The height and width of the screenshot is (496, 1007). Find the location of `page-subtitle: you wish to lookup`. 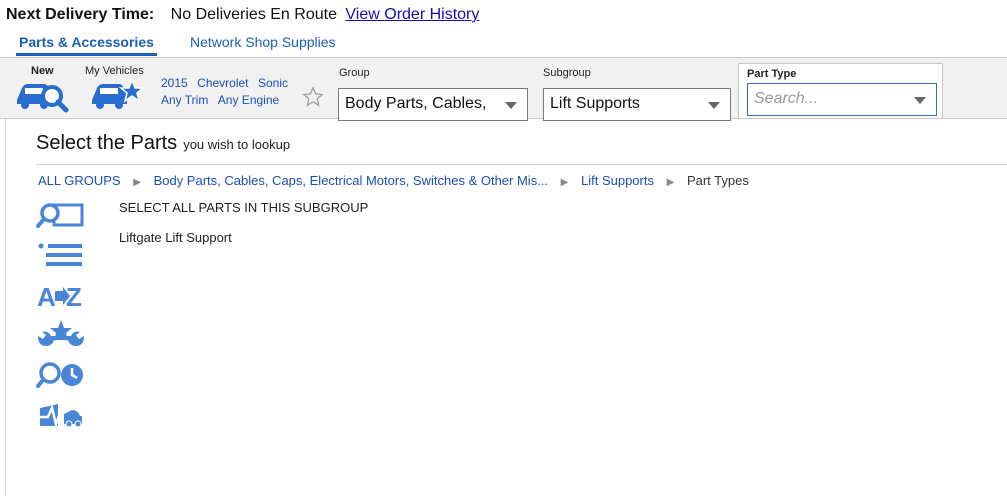

page-subtitle: you wish to lookup is located at coordinates (237, 144).